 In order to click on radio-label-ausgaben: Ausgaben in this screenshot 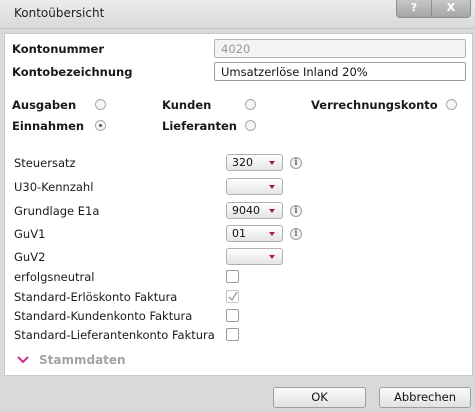, I will do `click(44, 105)`.